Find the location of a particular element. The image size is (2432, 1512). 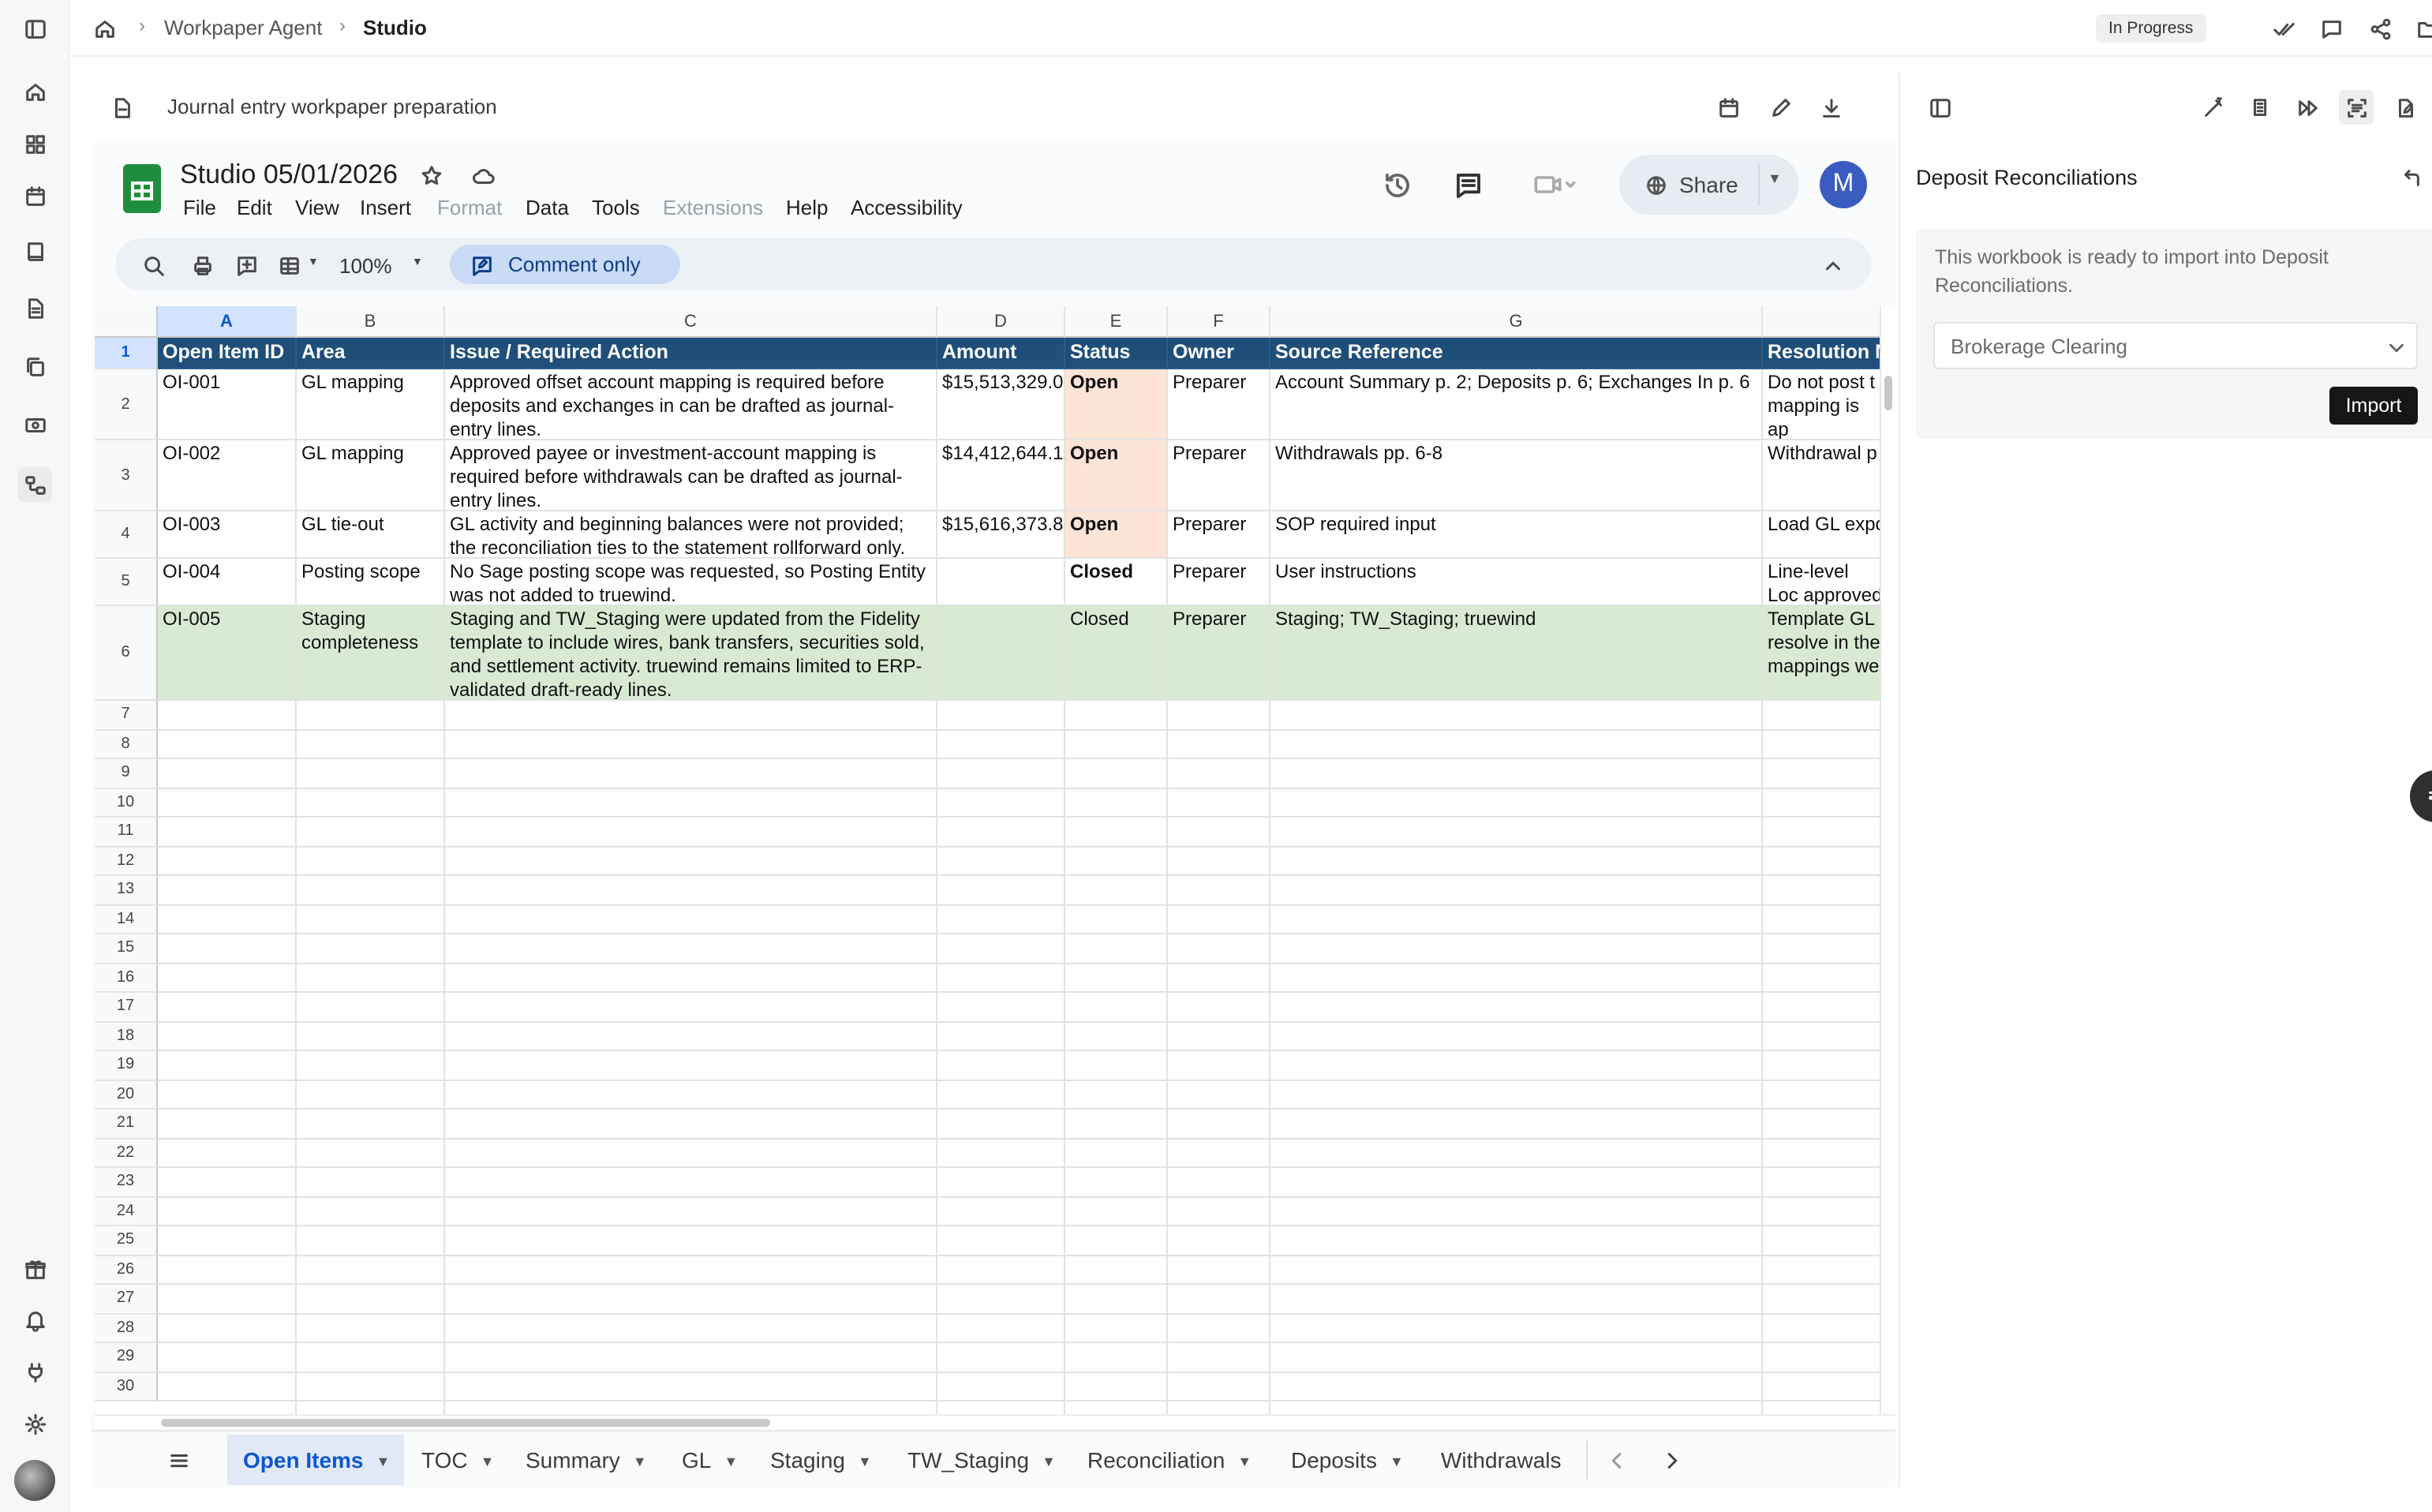

tab-open-items: Open Items ▼ is located at coordinates (315, 1460).